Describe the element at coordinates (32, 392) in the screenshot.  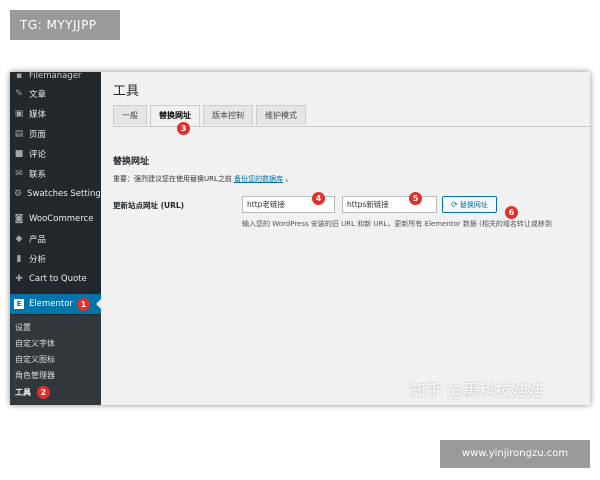
I see `submenu-item-tools: 工具 2` at that location.